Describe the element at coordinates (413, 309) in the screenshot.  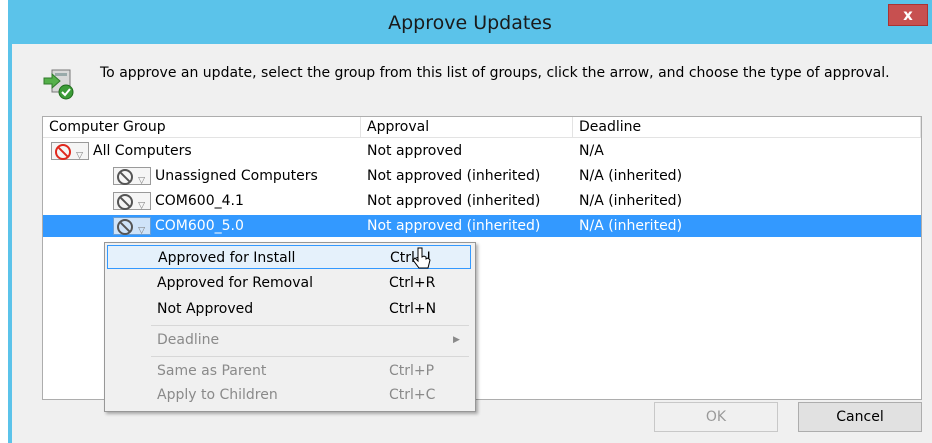
I see `menu-item-shortcut: Ctrl+N` at that location.